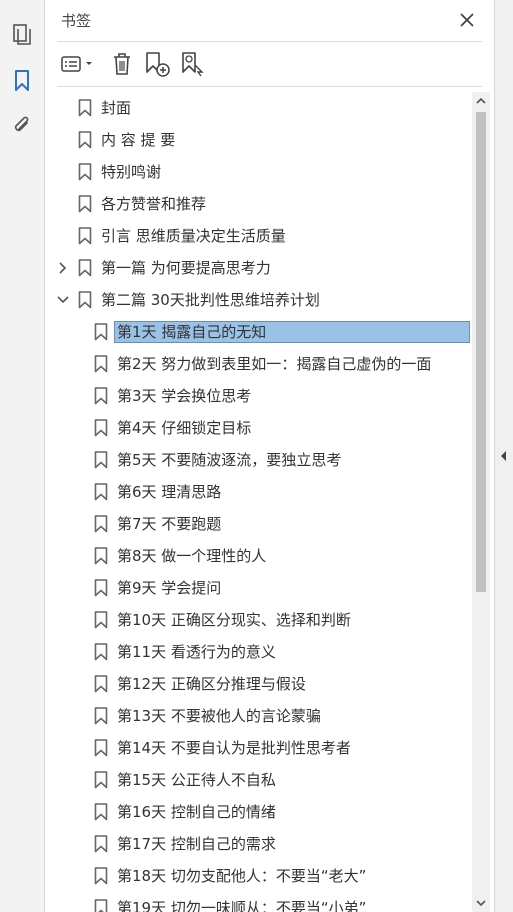 The image size is (513, 912). I want to click on bookmark-item: 第18天 切勿支配他人：不要当“老大”, so click(260, 876).